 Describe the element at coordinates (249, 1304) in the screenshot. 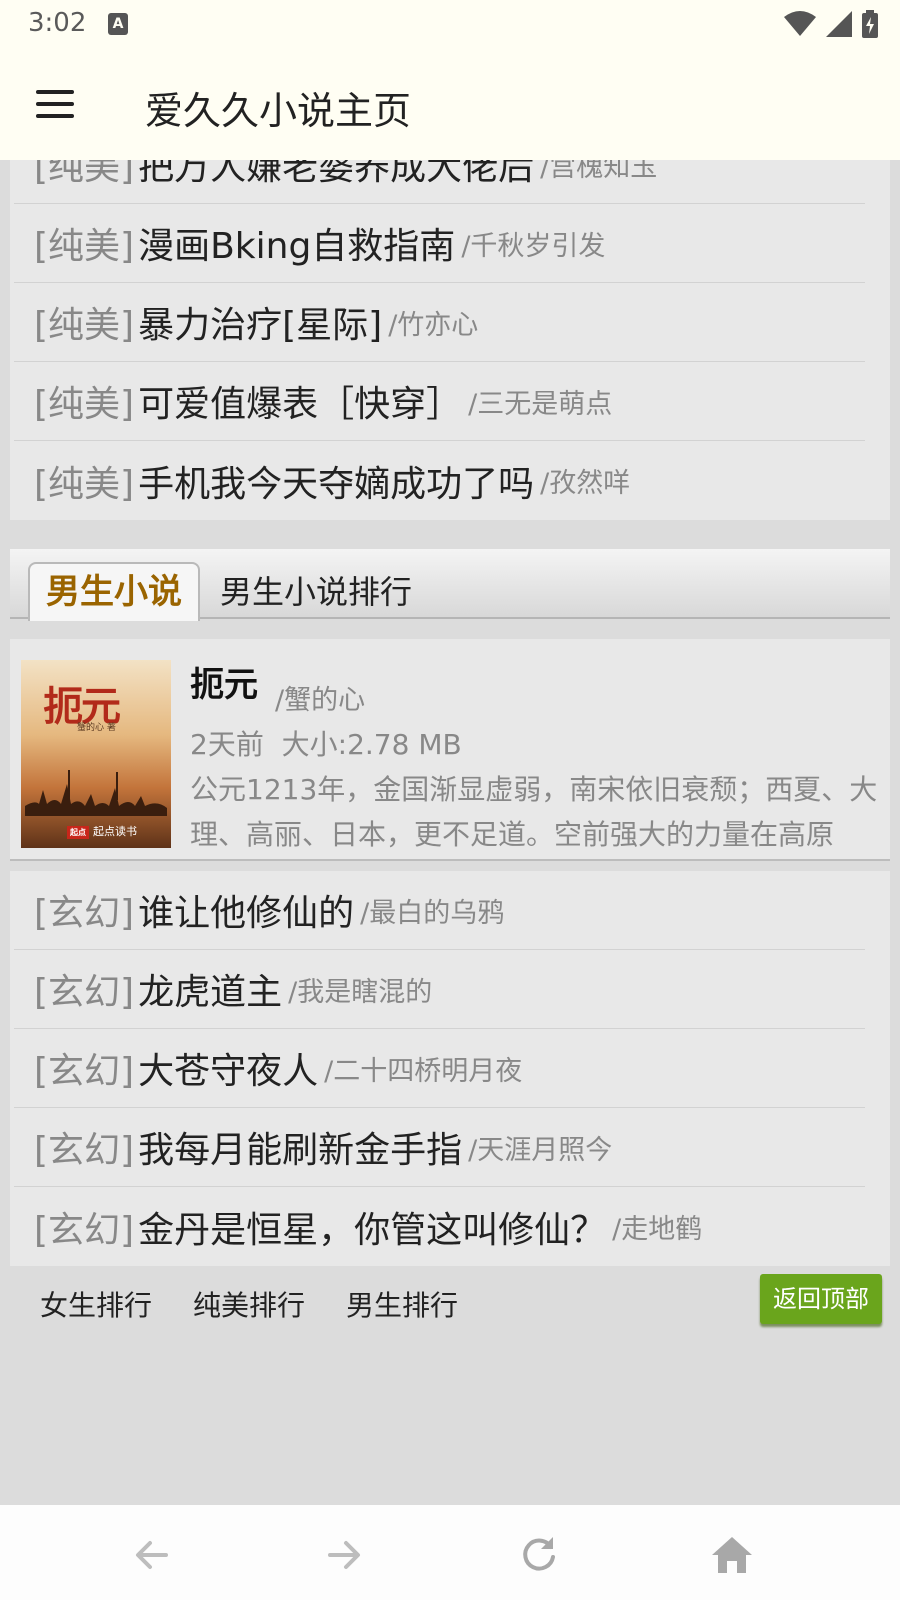

I see `link-pure-ranking: 纯美排行` at that location.